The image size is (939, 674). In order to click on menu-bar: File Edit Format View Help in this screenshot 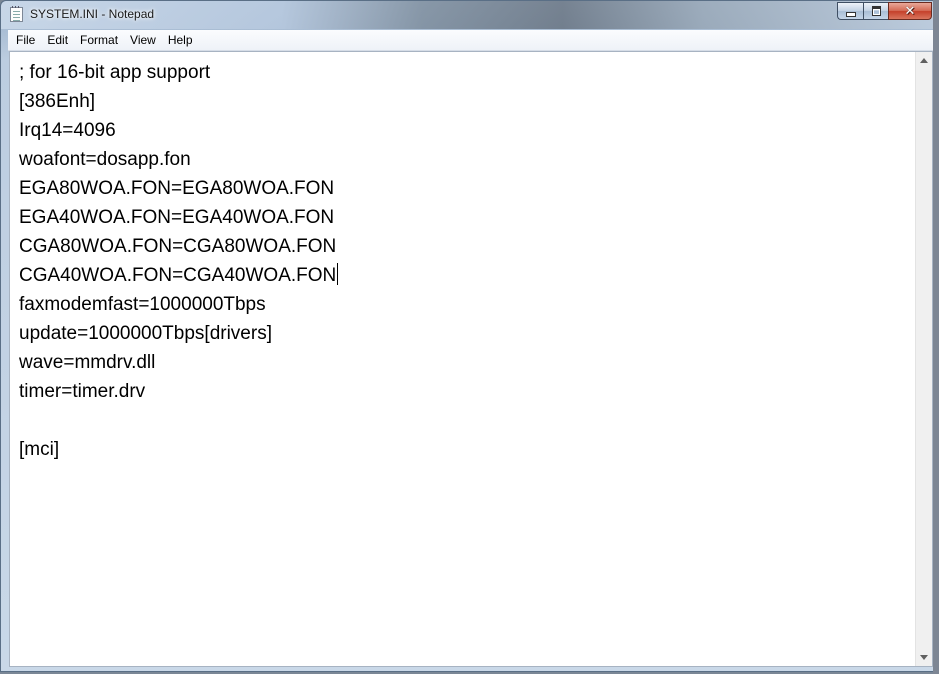, I will do `click(470, 40)`.